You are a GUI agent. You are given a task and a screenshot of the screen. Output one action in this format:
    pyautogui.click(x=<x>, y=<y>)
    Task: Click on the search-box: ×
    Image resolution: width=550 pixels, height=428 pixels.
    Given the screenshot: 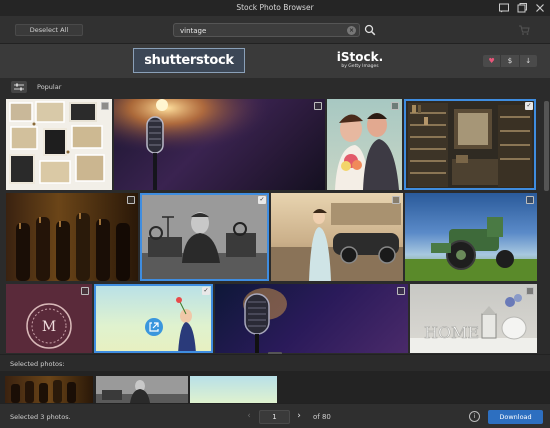 What is the action you would take?
    pyautogui.click(x=266, y=30)
    